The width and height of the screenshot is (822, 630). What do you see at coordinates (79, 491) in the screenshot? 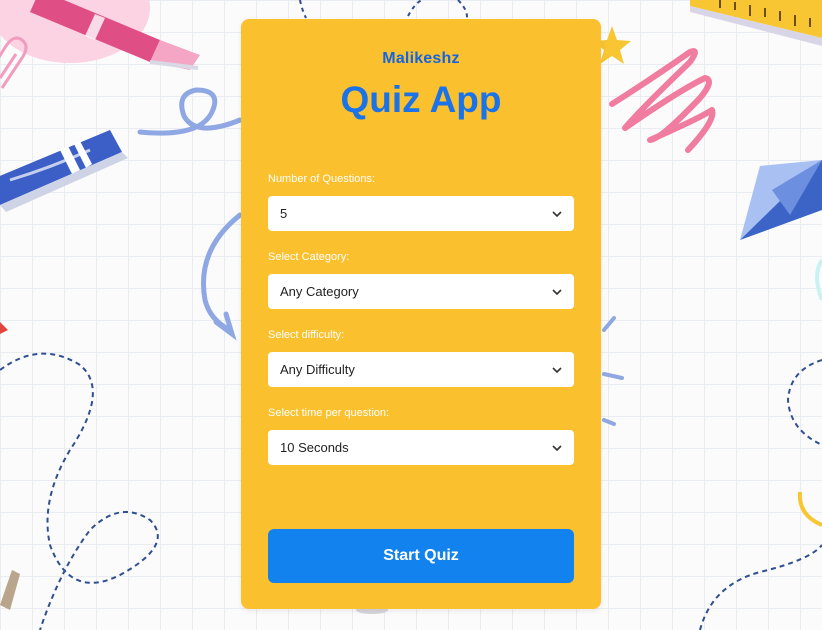
I see `dashed-path` at bounding box center [79, 491].